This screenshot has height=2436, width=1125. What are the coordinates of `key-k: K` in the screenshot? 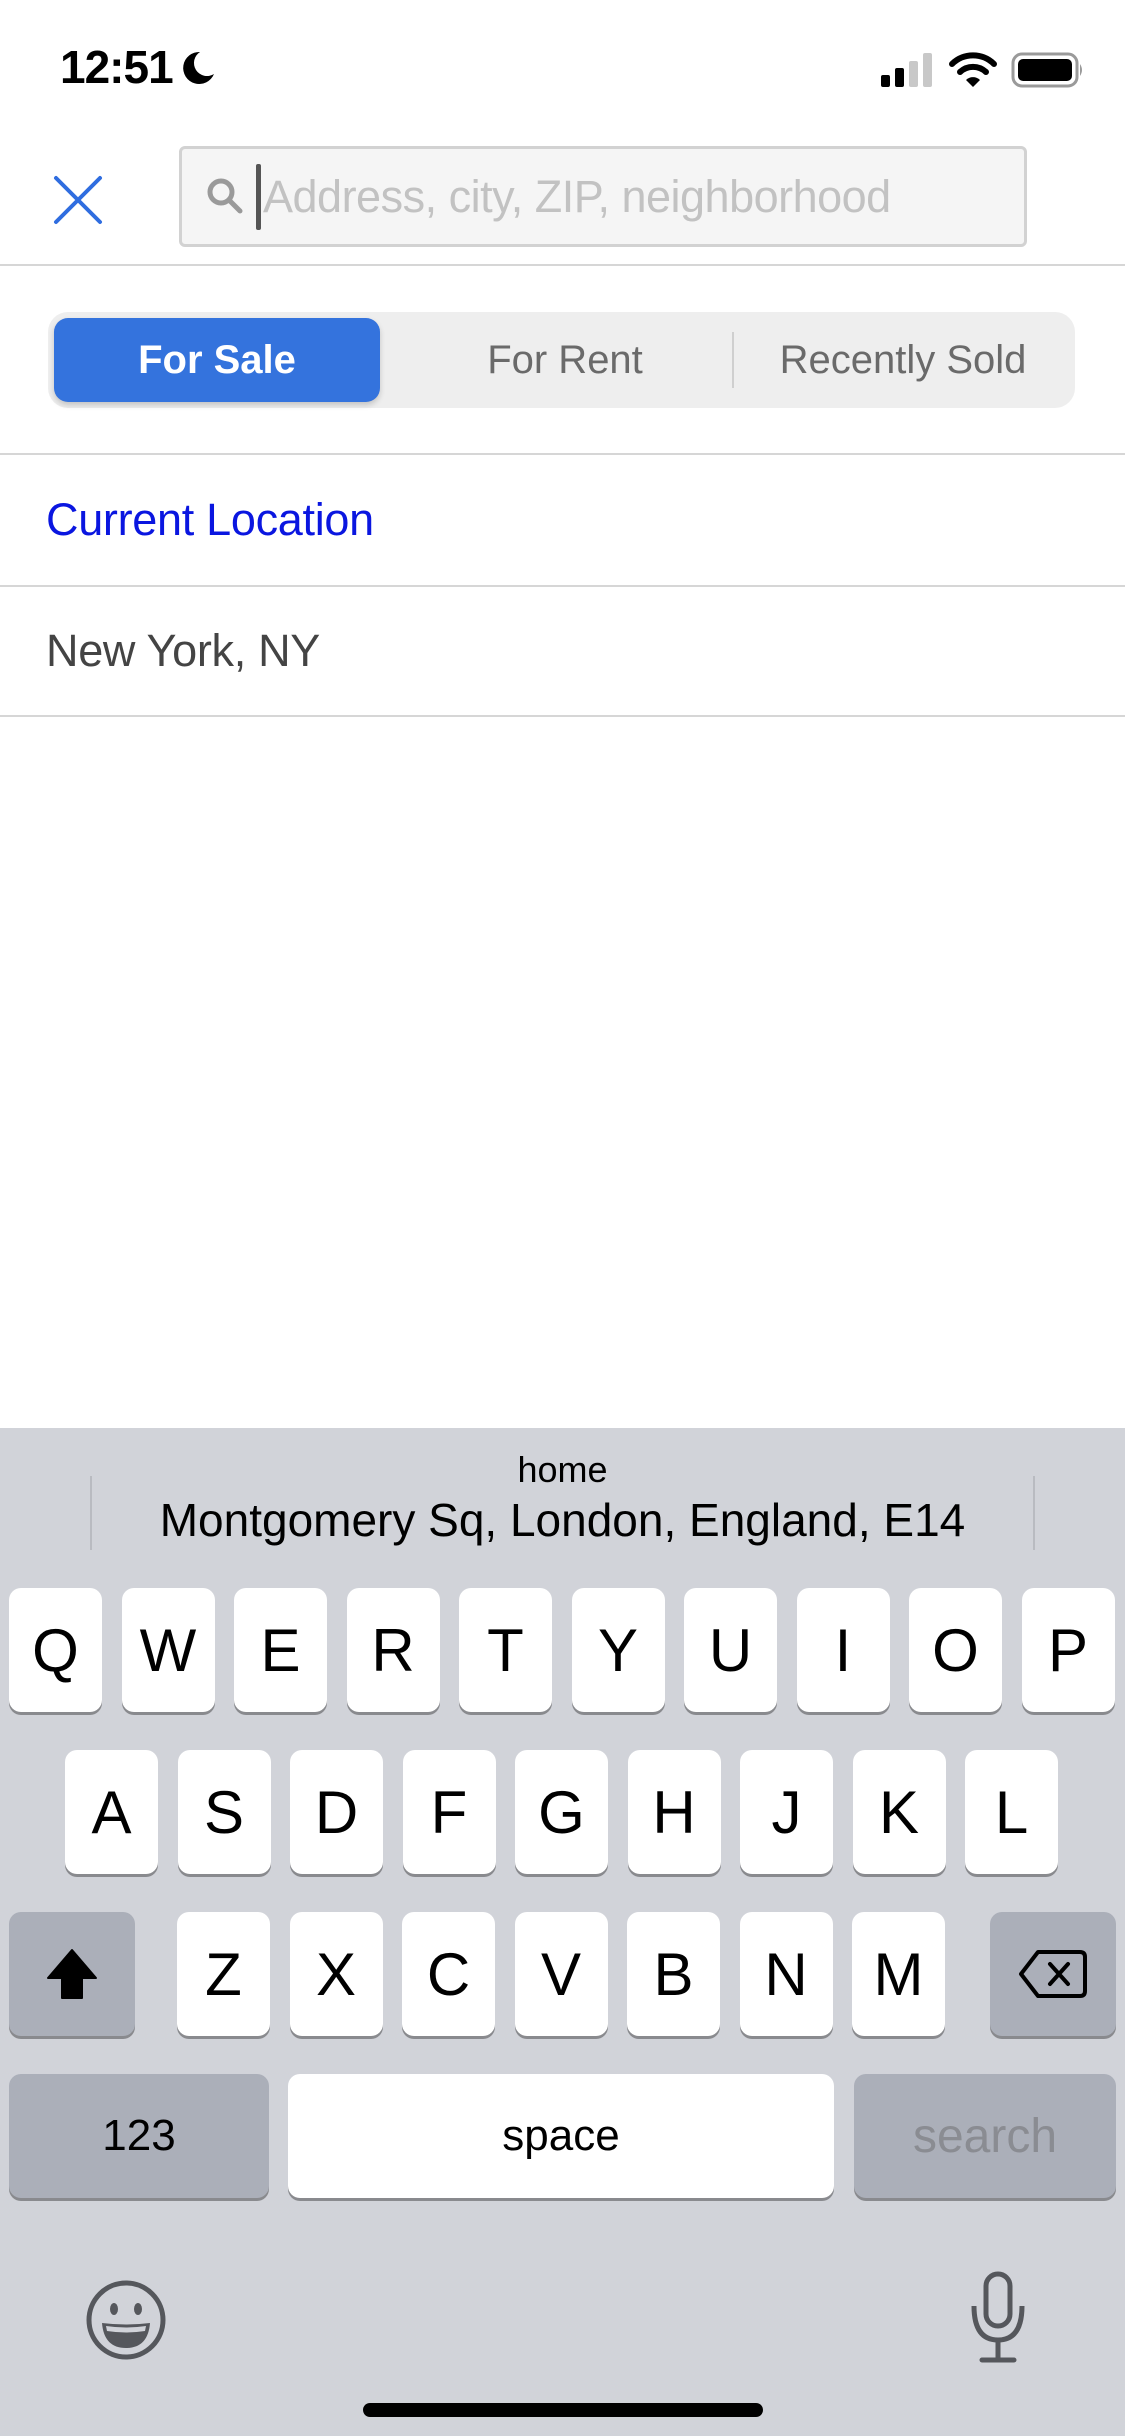 It's located at (899, 1812).